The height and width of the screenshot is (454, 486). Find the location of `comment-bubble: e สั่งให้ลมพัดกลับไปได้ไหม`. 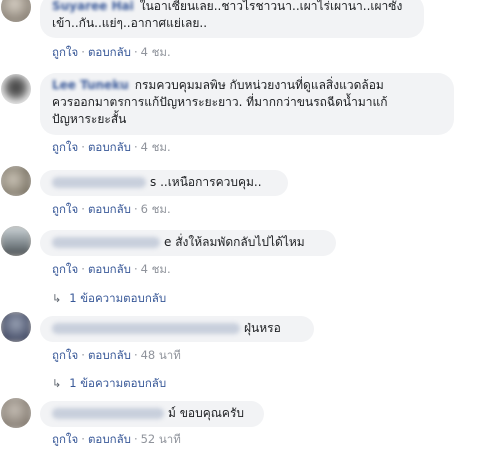

comment-bubble: e สั่งให้ลมพัดกลับไปได้ไหม is located at coordinates (188, 243).